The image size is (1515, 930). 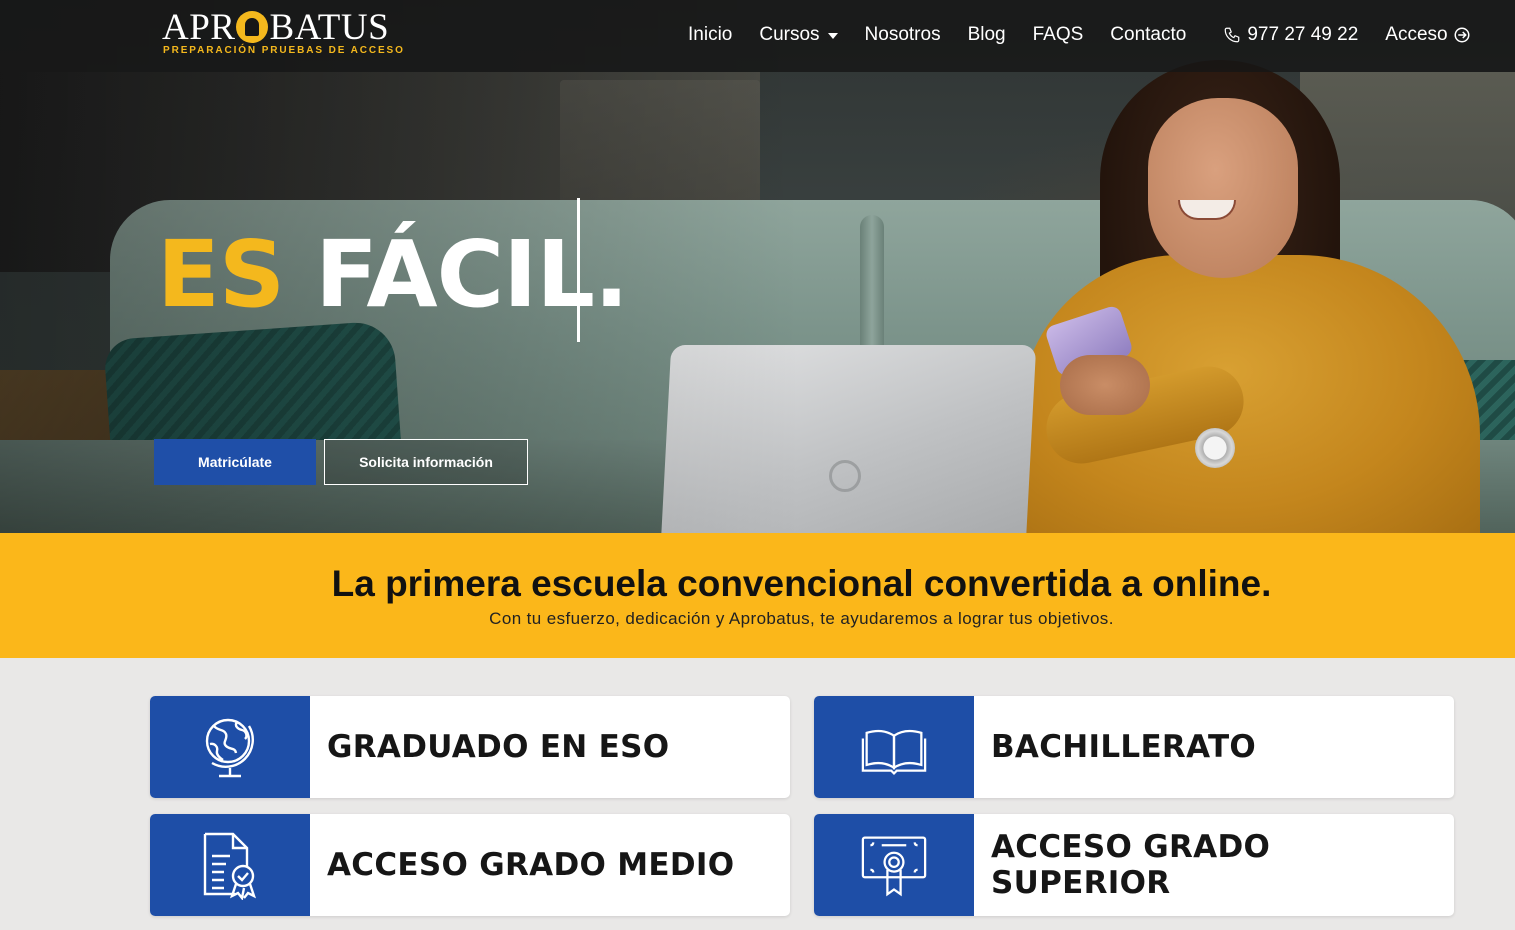 What do you see at coordinates (578, 270) in the screenshot?
I see `typing-cursor` at bounding box center [578, 270].